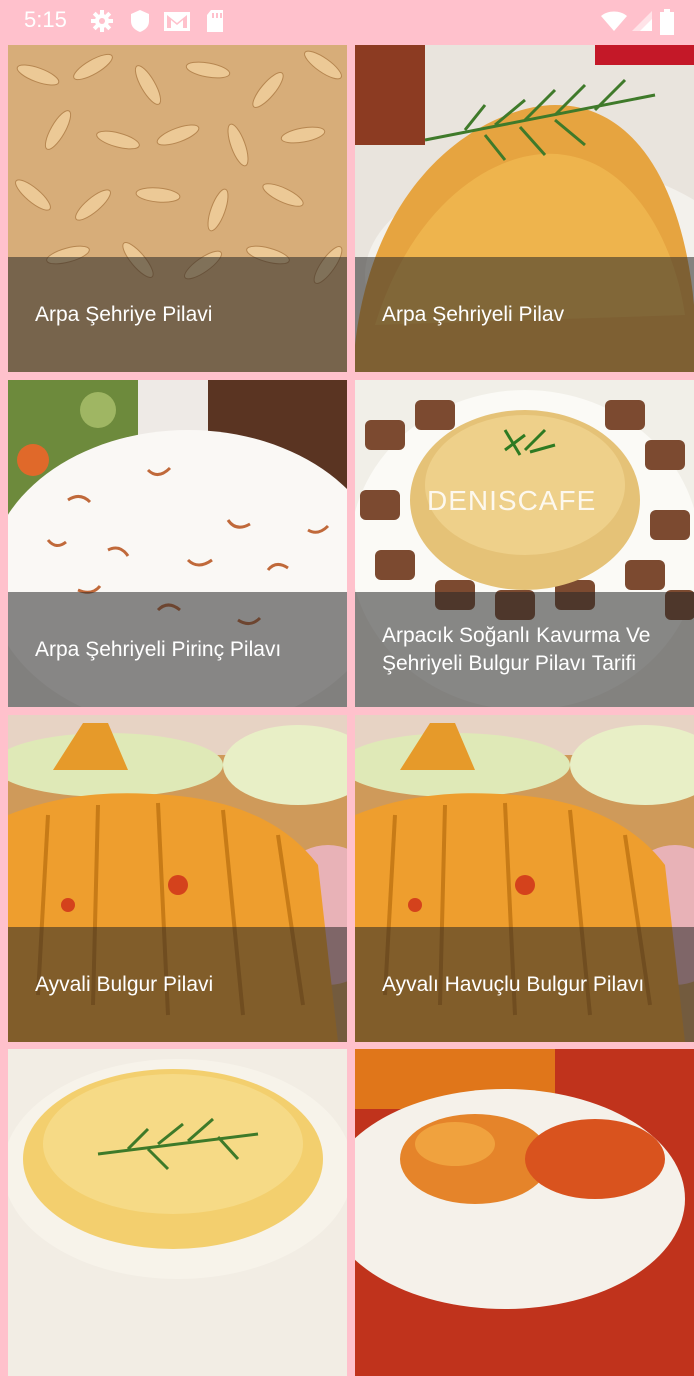 The width and height of the screenshot is (700, 1376). Describe the element at coordinates (524, 208) in the screenshot. I see `recipe-card: Arpa Şehriyeli Pilav` at that location.